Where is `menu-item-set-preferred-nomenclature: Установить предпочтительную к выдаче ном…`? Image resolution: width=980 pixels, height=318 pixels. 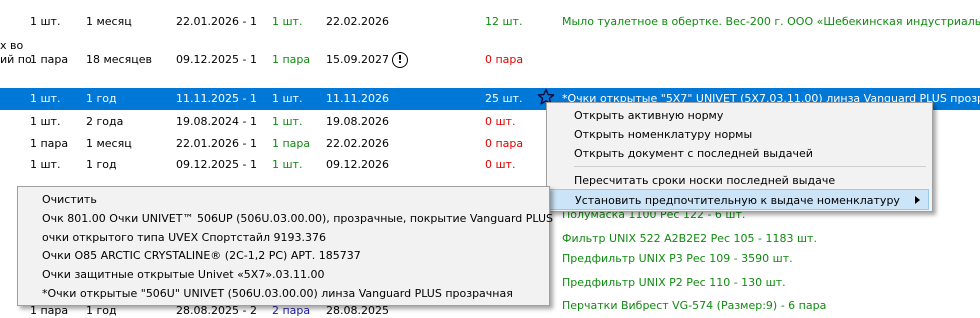 menu-item-set-preferred-nomenclature: Установить предпочтительную к выдаче ном… is located at coordinates (739, 199).